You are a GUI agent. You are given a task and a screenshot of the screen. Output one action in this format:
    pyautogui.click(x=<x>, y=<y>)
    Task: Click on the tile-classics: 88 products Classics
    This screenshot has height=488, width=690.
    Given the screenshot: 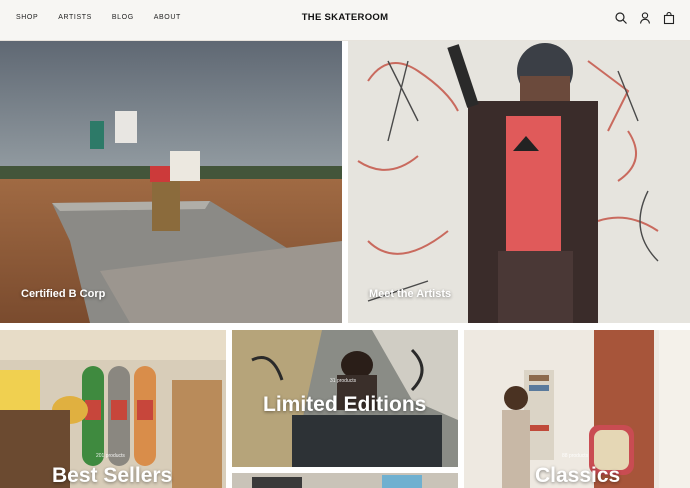 What is the action you would take?
    pyautogui.click(x=577, y=409)
    